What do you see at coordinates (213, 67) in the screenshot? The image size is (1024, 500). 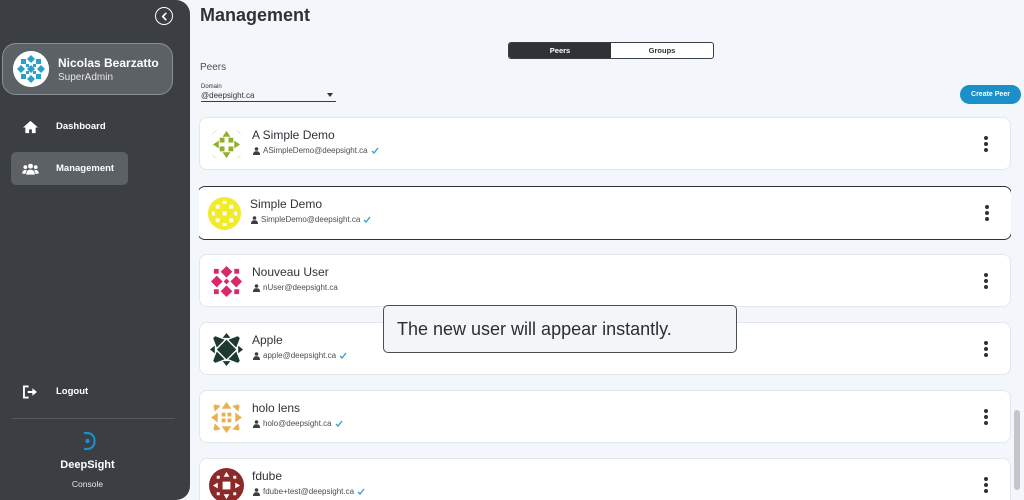 I see `section-label: Peers` at bounding box center [213, 67].